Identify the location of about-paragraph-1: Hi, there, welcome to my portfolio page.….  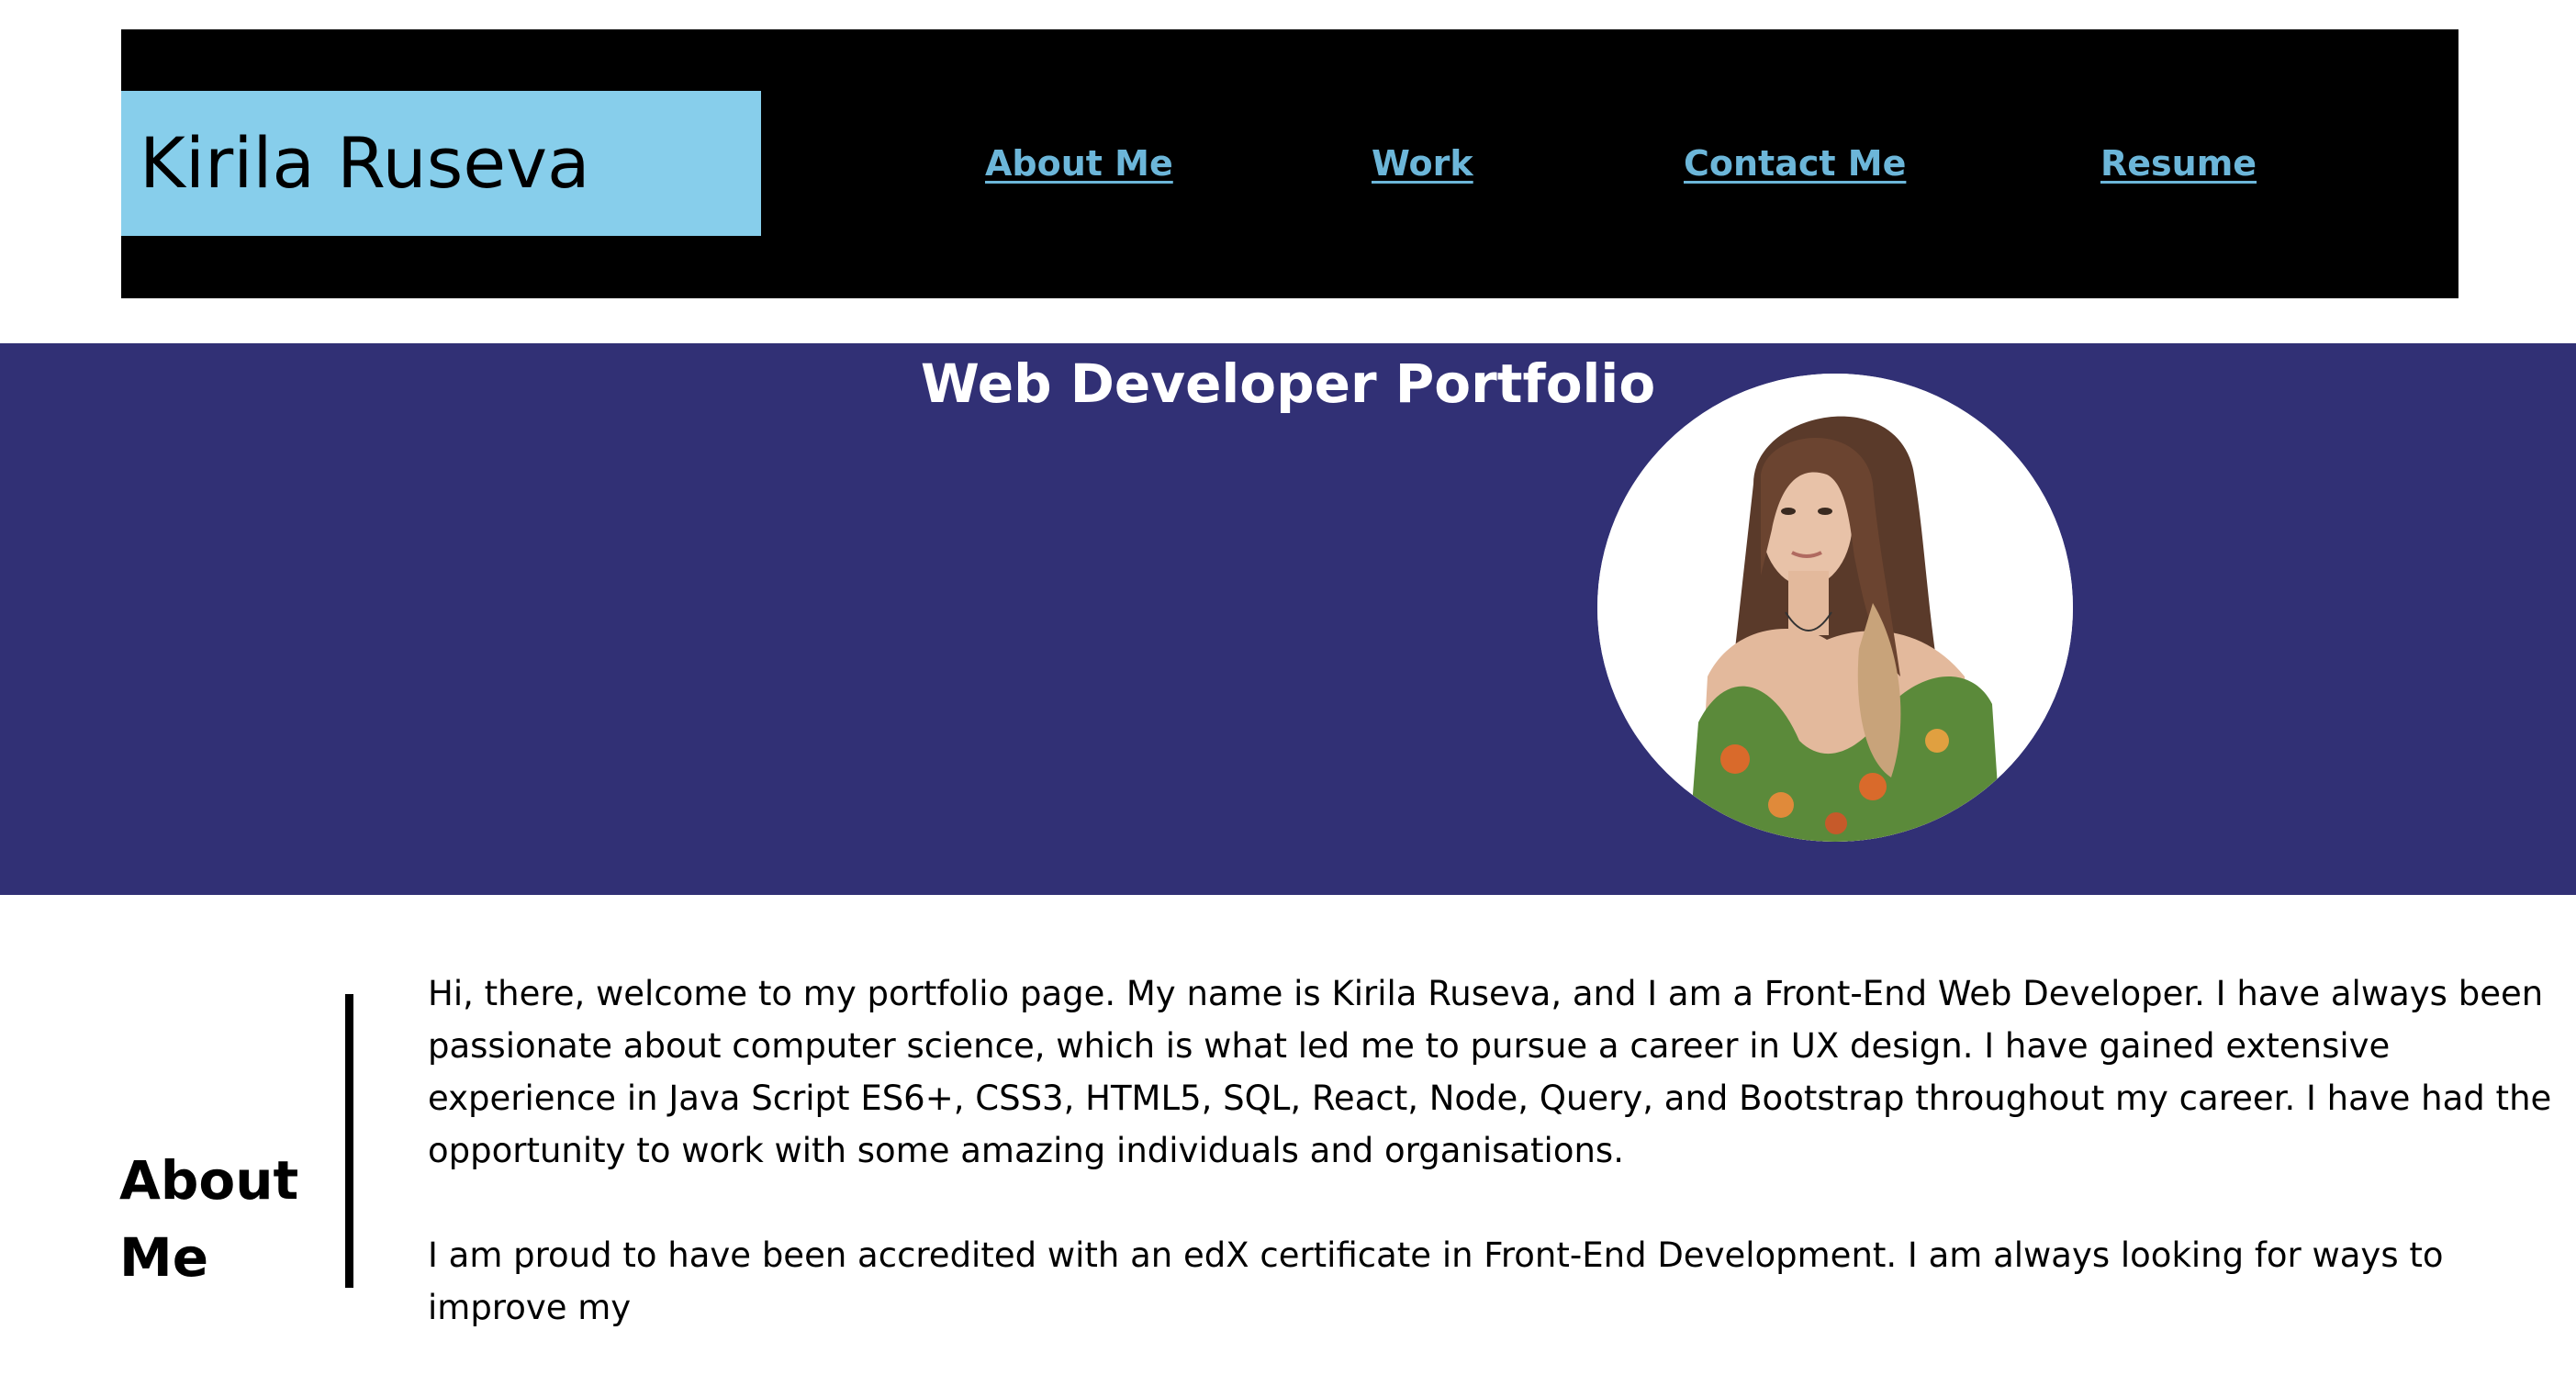
(1490, 1072).